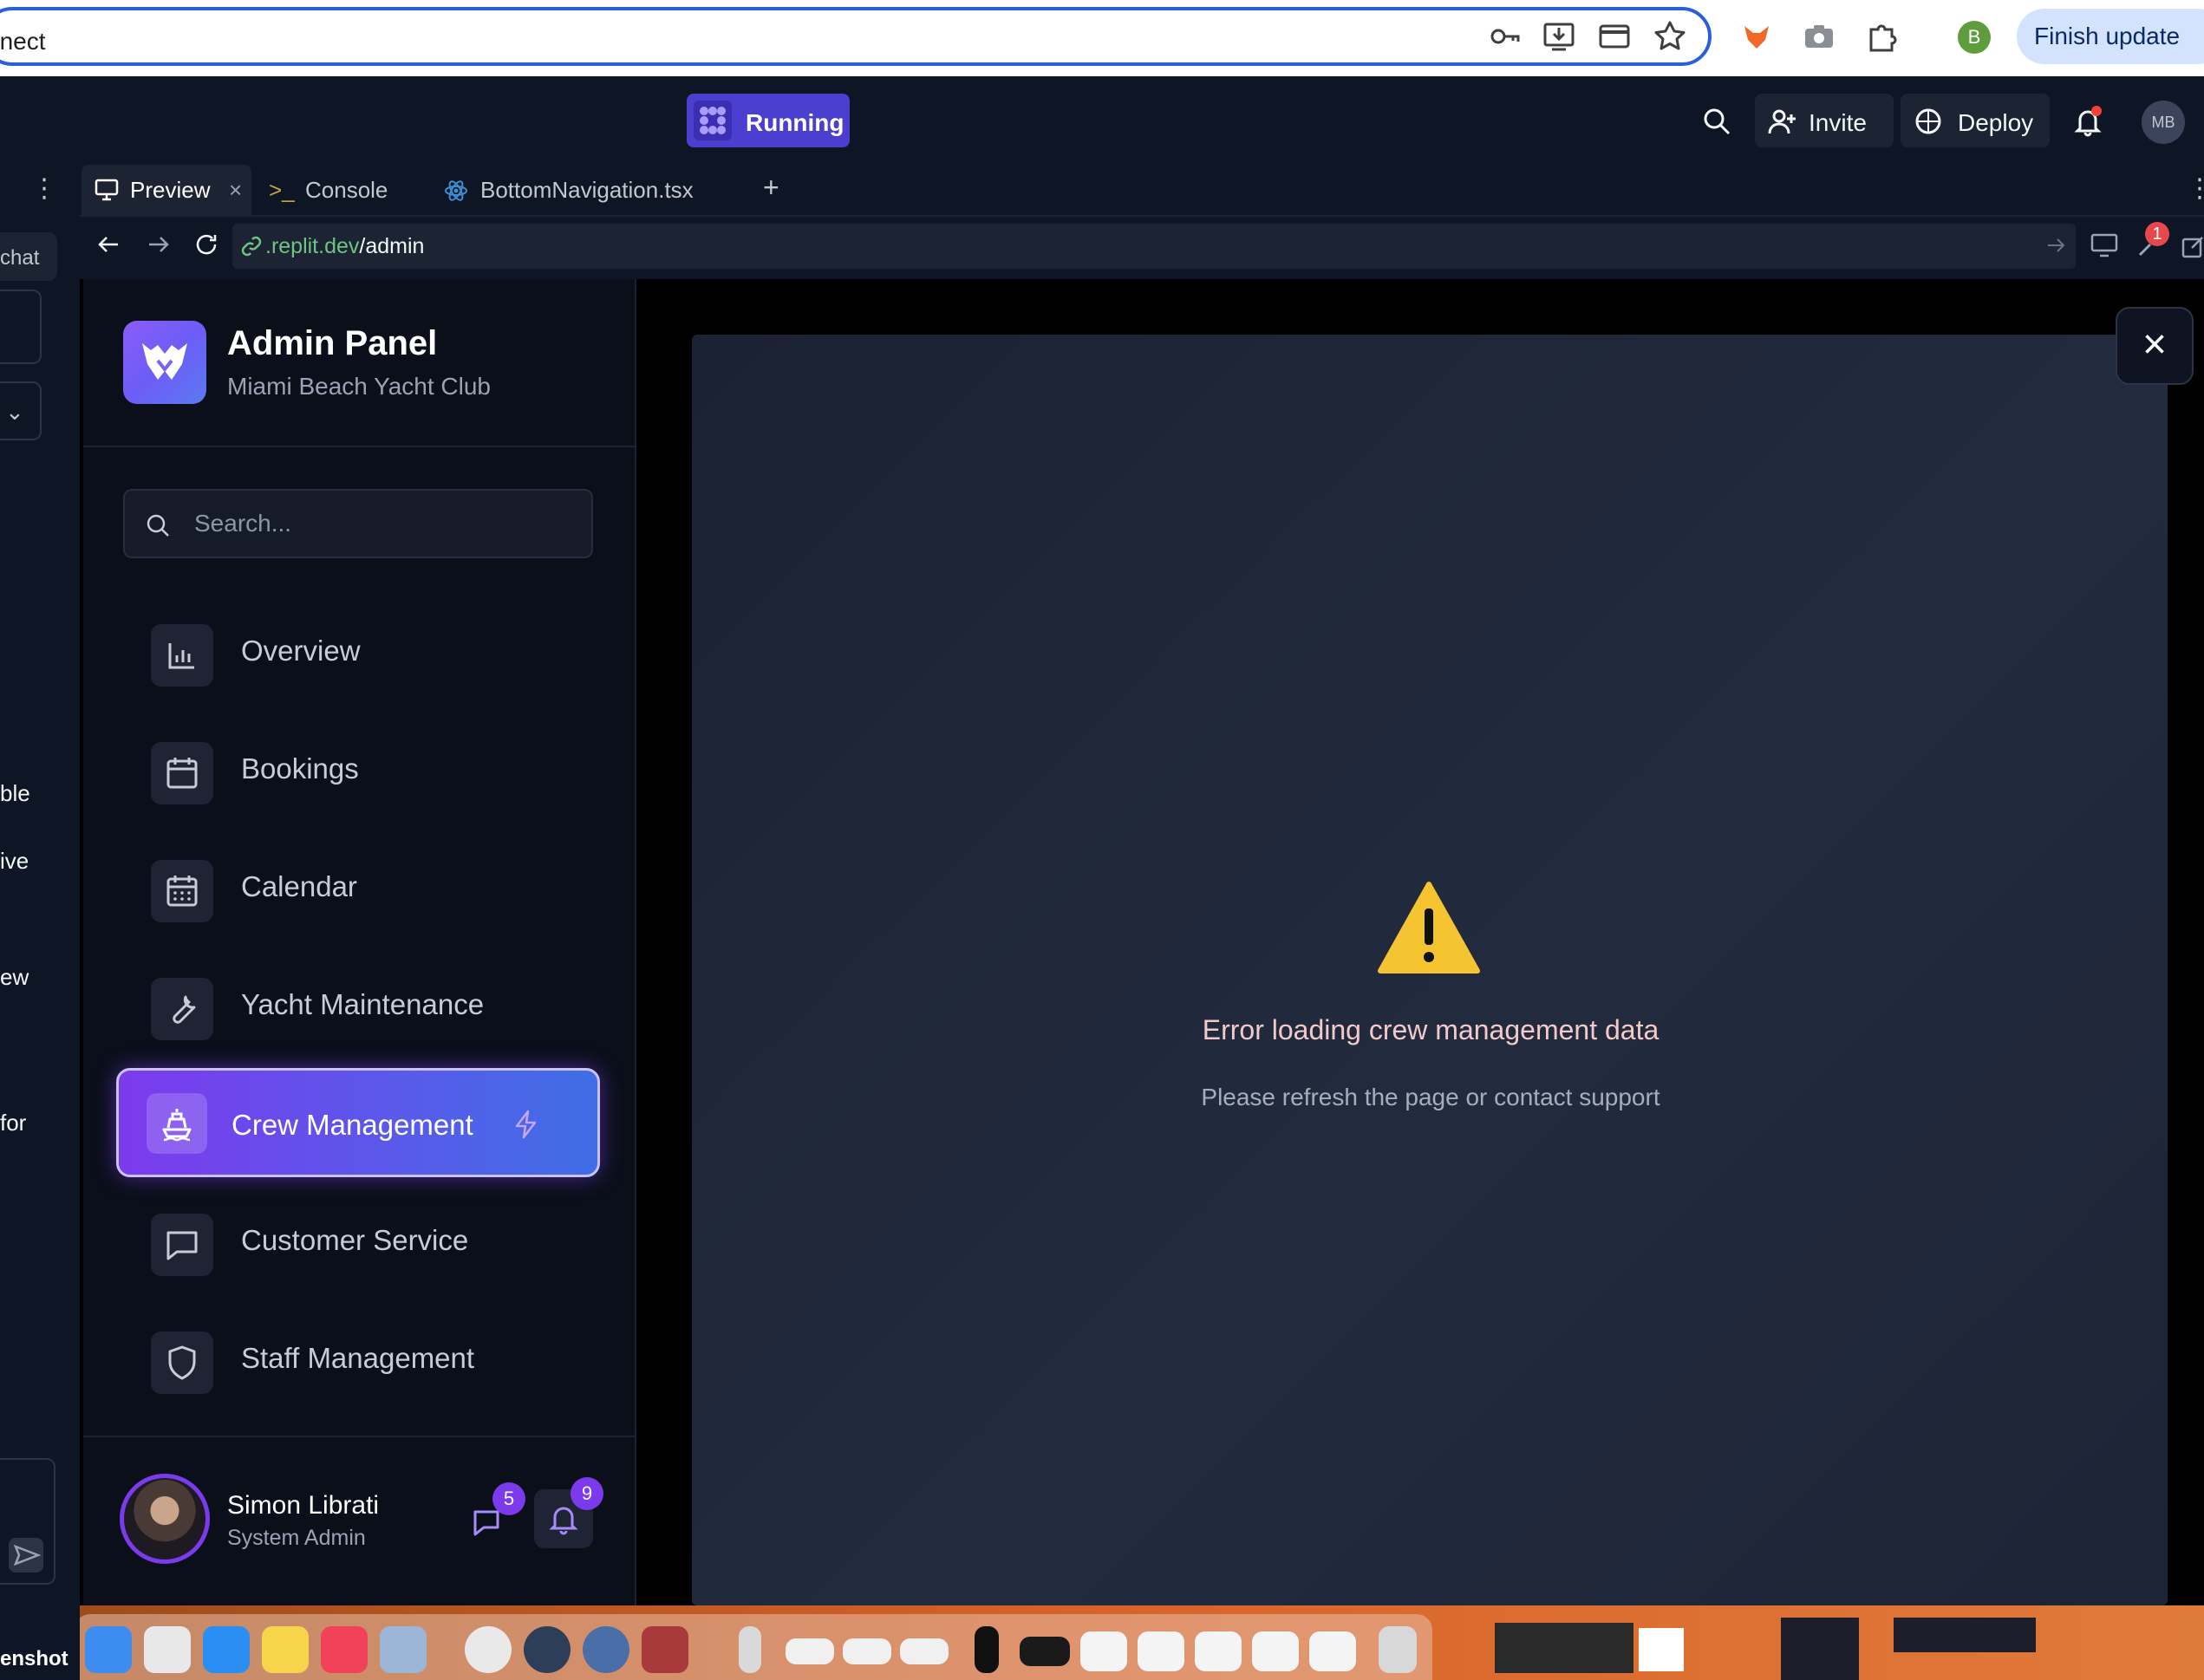  Describe the element at coordinates (1838, 122) in the screenshot. I see `invite-label: Invite` at that location.